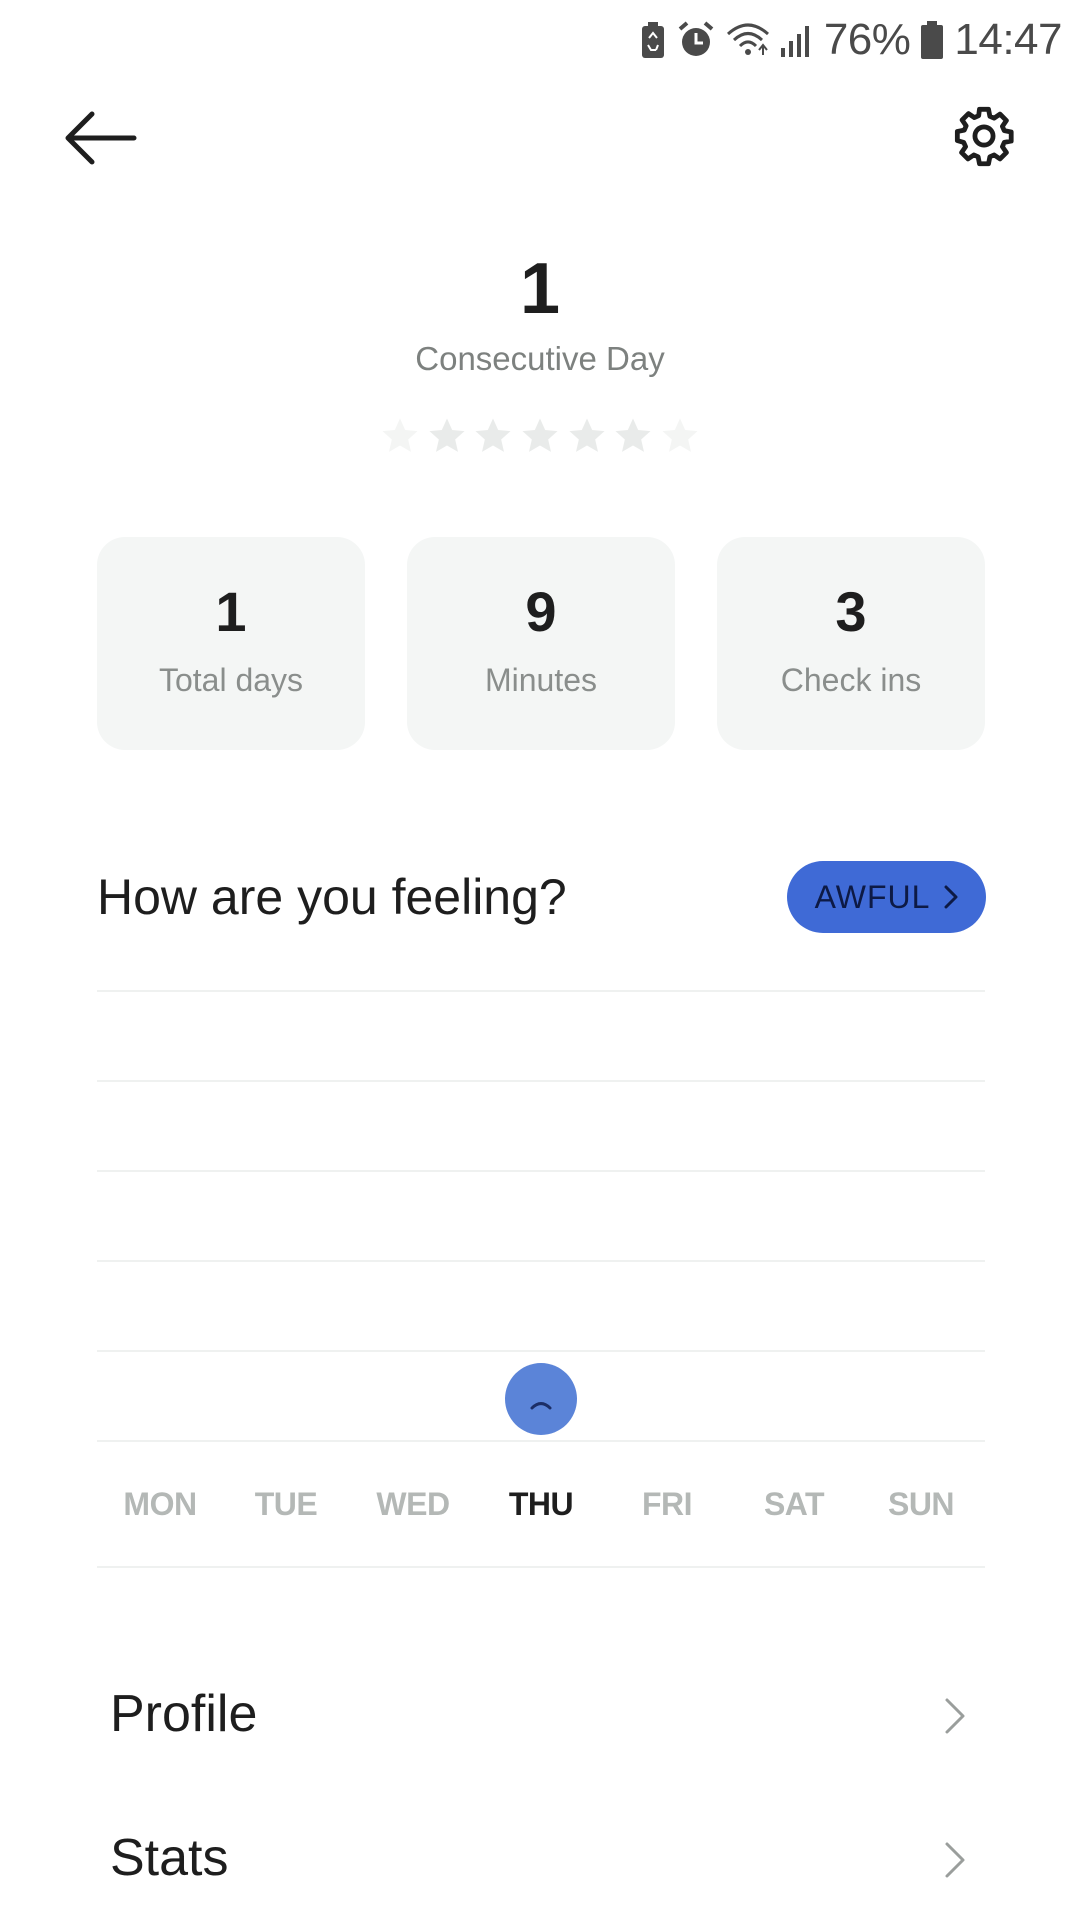  I want to click on battery-icon, so click(932, 40).